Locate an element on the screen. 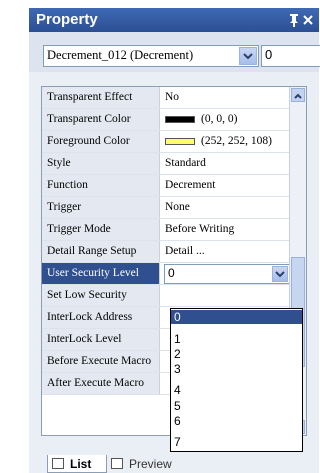 The height and width of the screenshot is (473, 320). dropdown-option-5: 5 is located at coordinates (236, 406).